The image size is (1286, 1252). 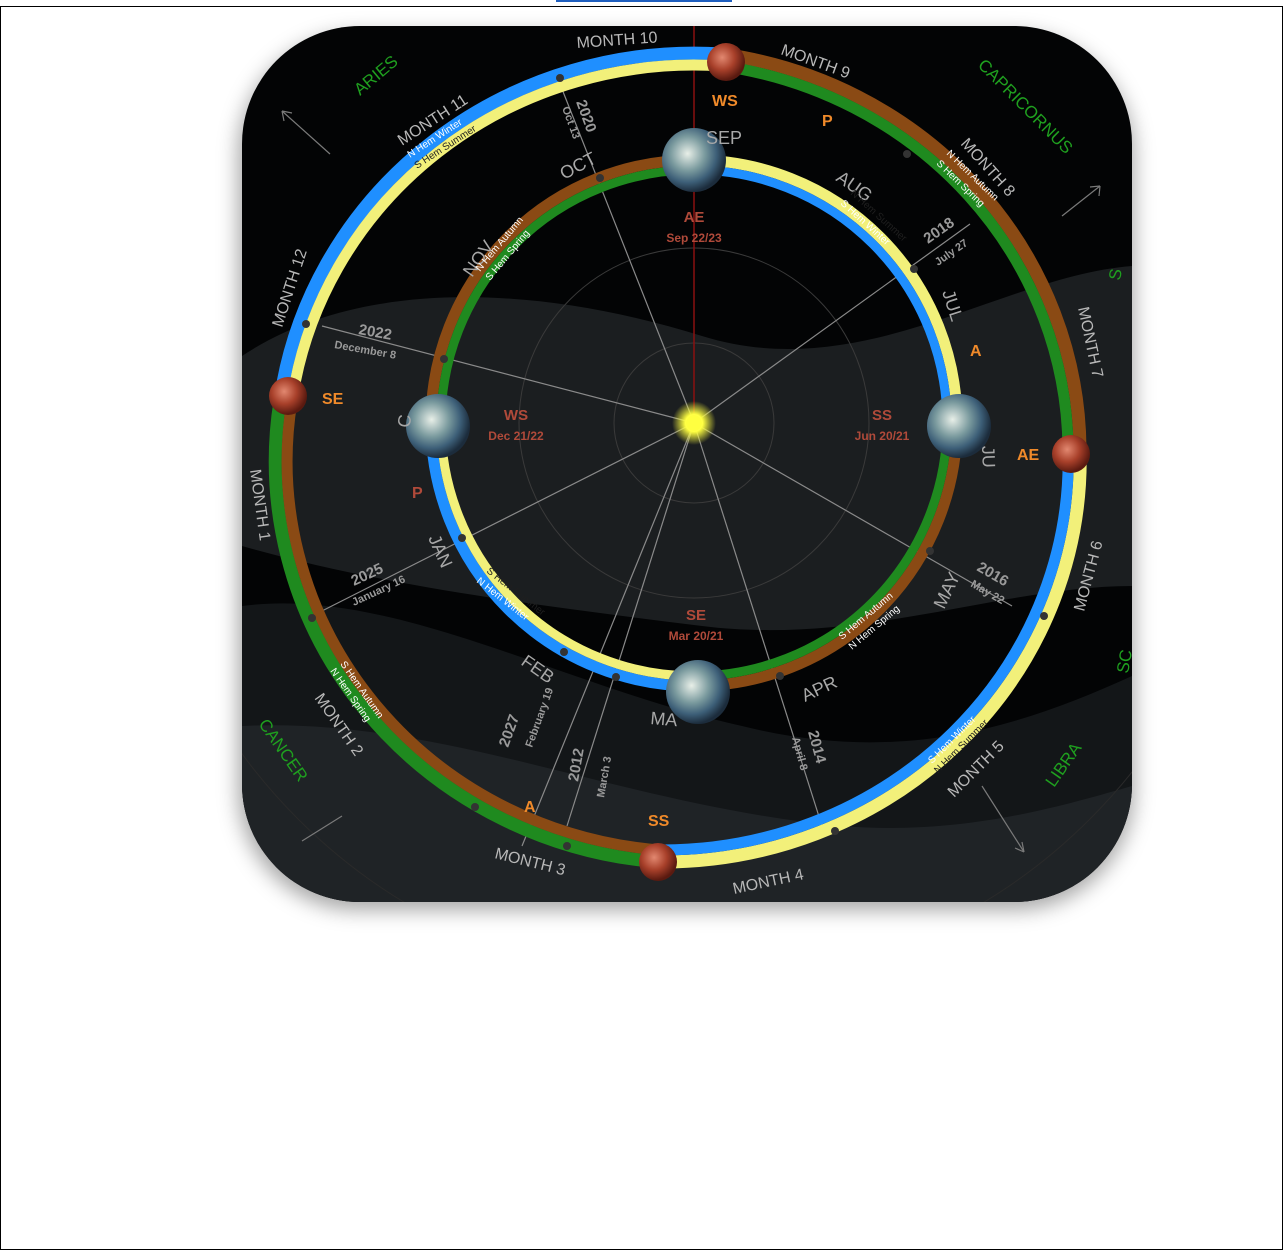 I want to click on event-se-date: Mar 20/21, so click(x=696, y=636).